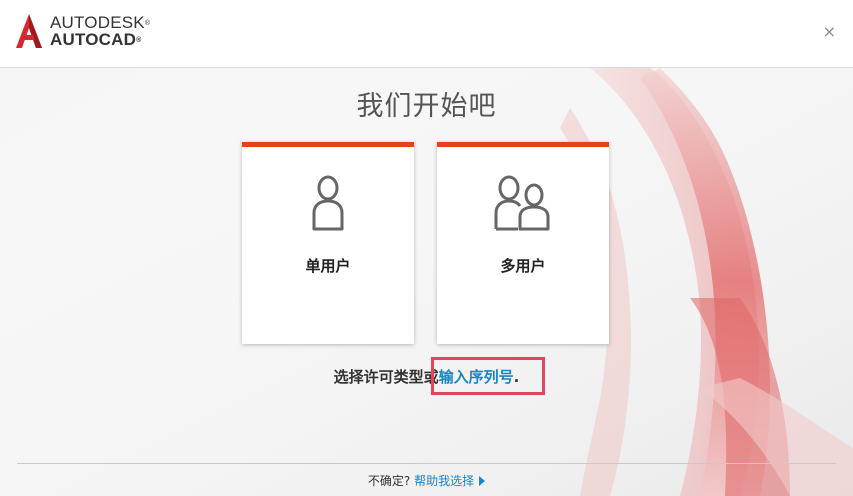 This screenshot has width=853, height=496. I want to click on license-prompt-text: 选择许可类型或, so click(386, 377).